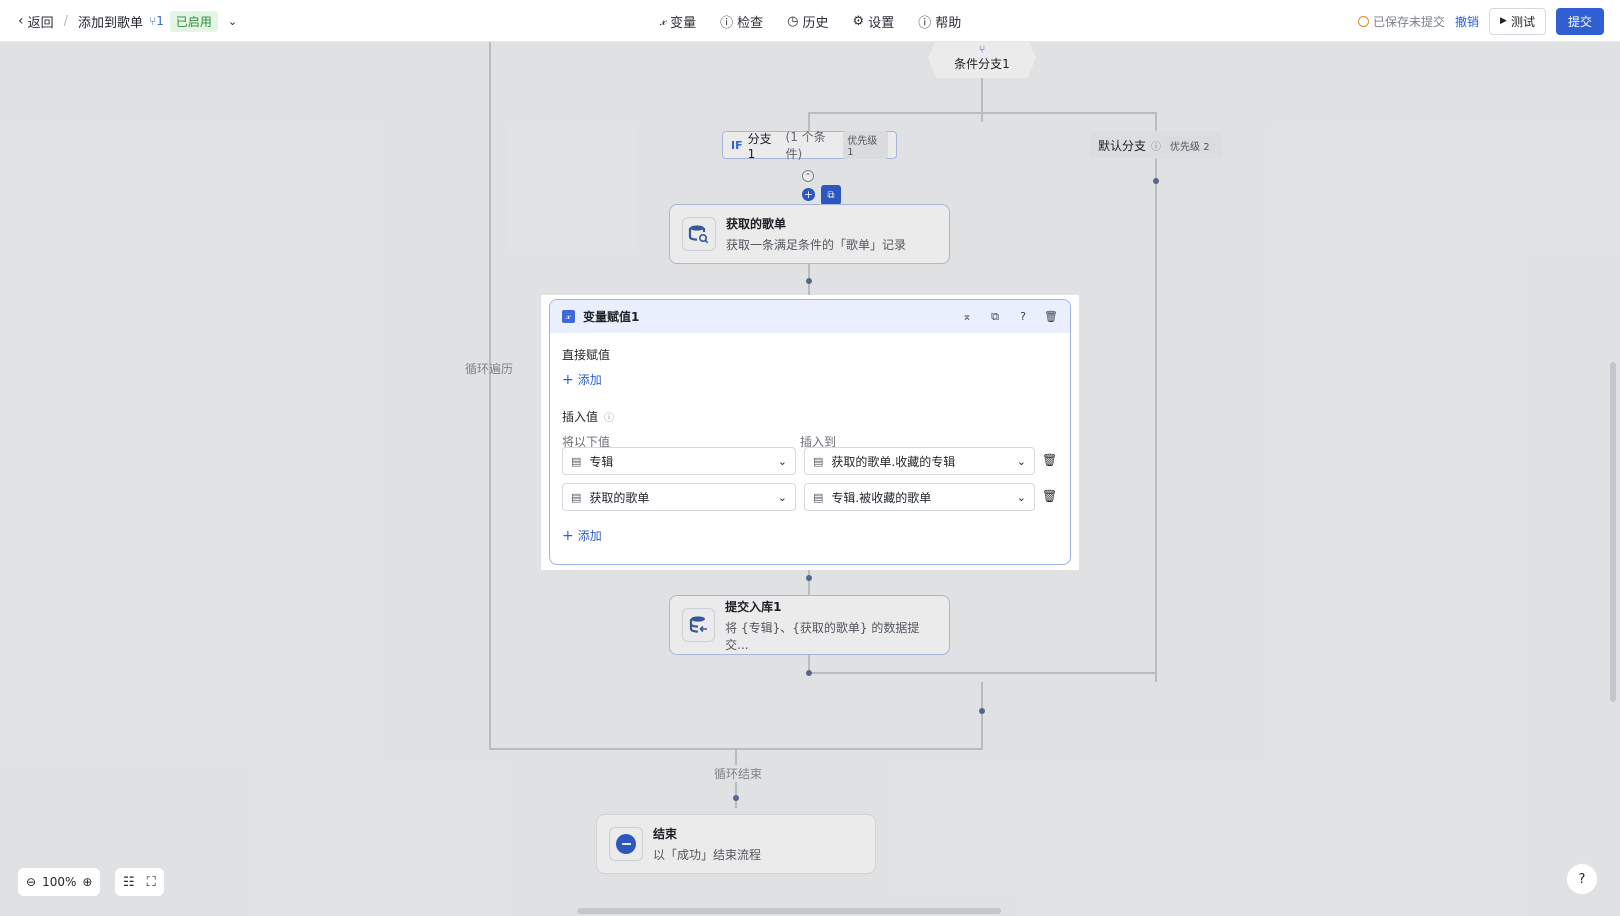 This screenshot has height=916, width=1620. I want to click on topbar-center: 𝓍 变量 ⓘ 检查 ◷ 历史 ⚙ 设置 ⓘ 帮助, so click(810, 21).